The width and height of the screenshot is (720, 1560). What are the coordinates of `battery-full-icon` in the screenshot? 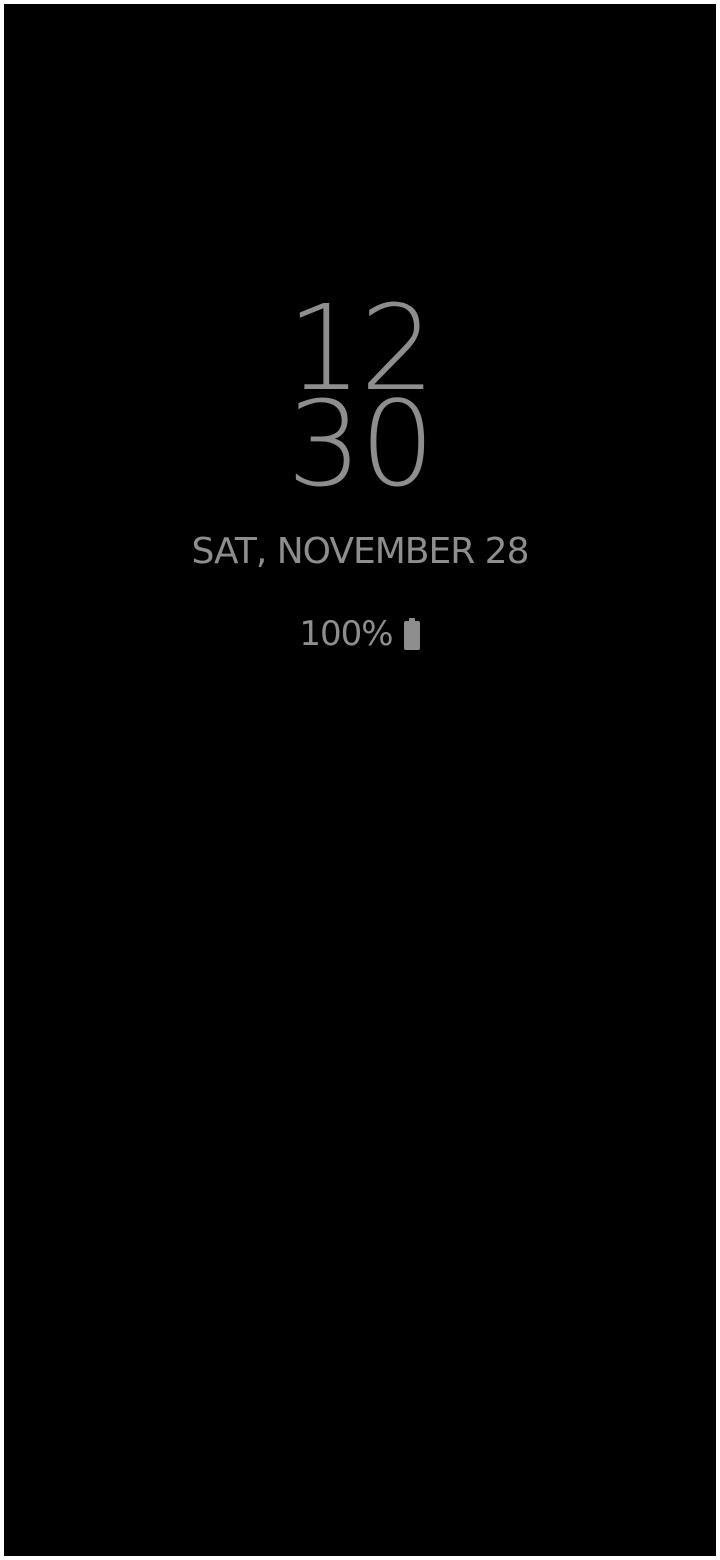 It's located at (411, 634).